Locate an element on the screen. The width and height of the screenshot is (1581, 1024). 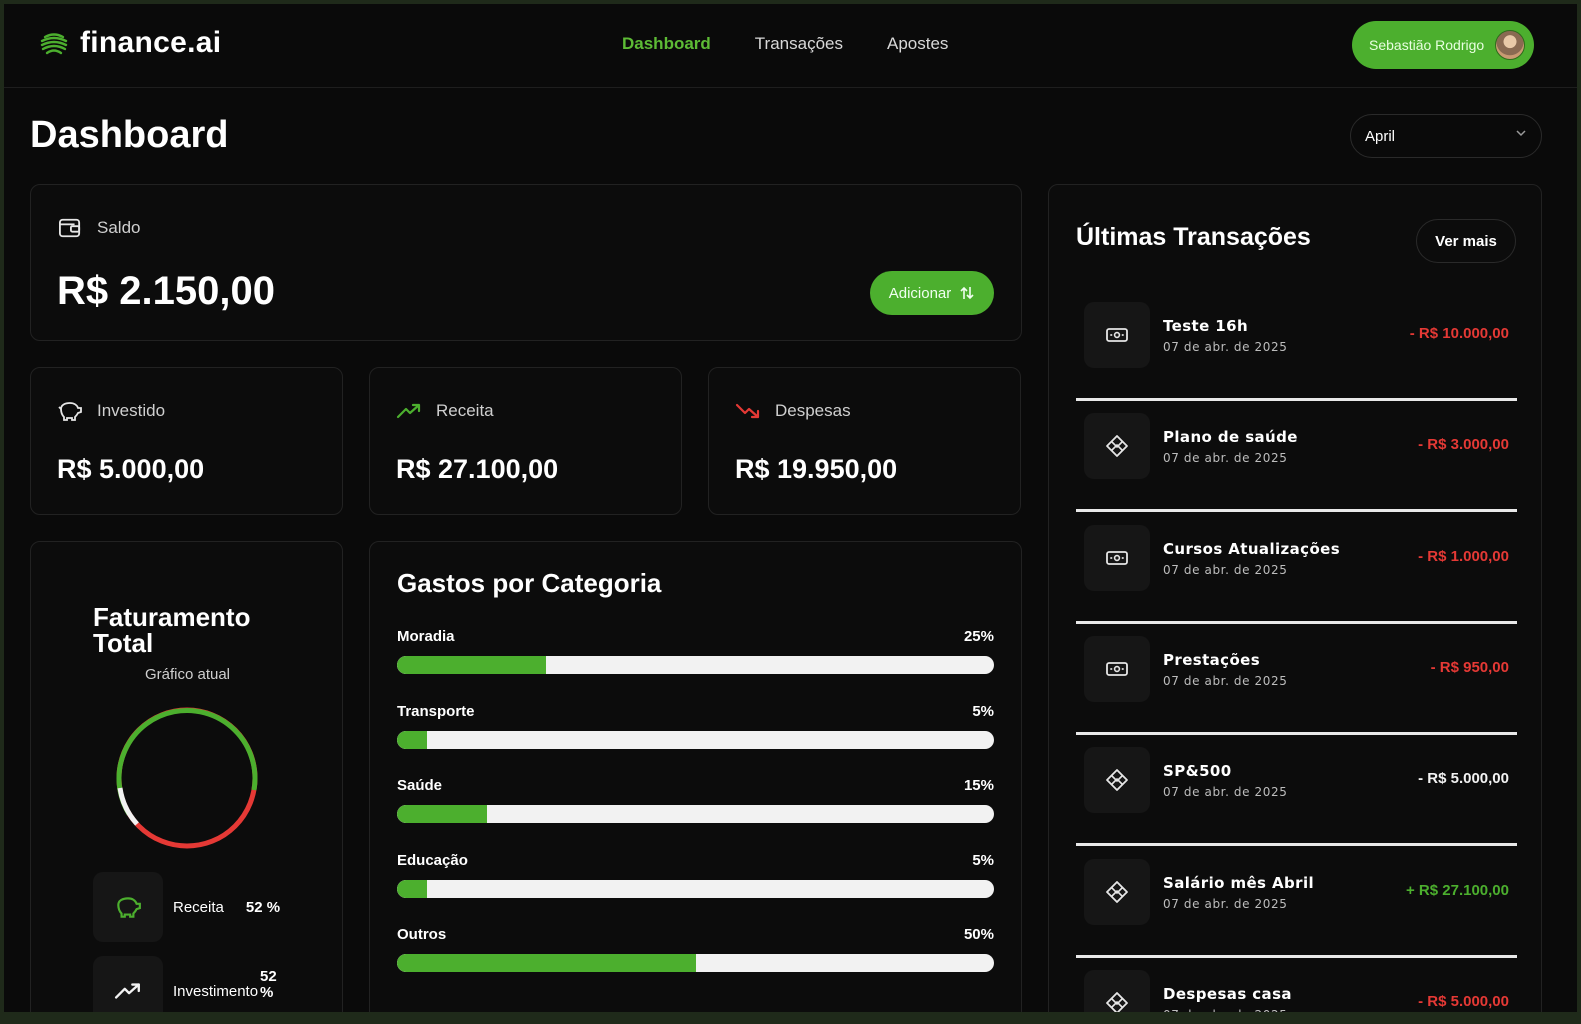
transaction-amount: - R$ 3.000,00 is located at coordinates (1463, 445).